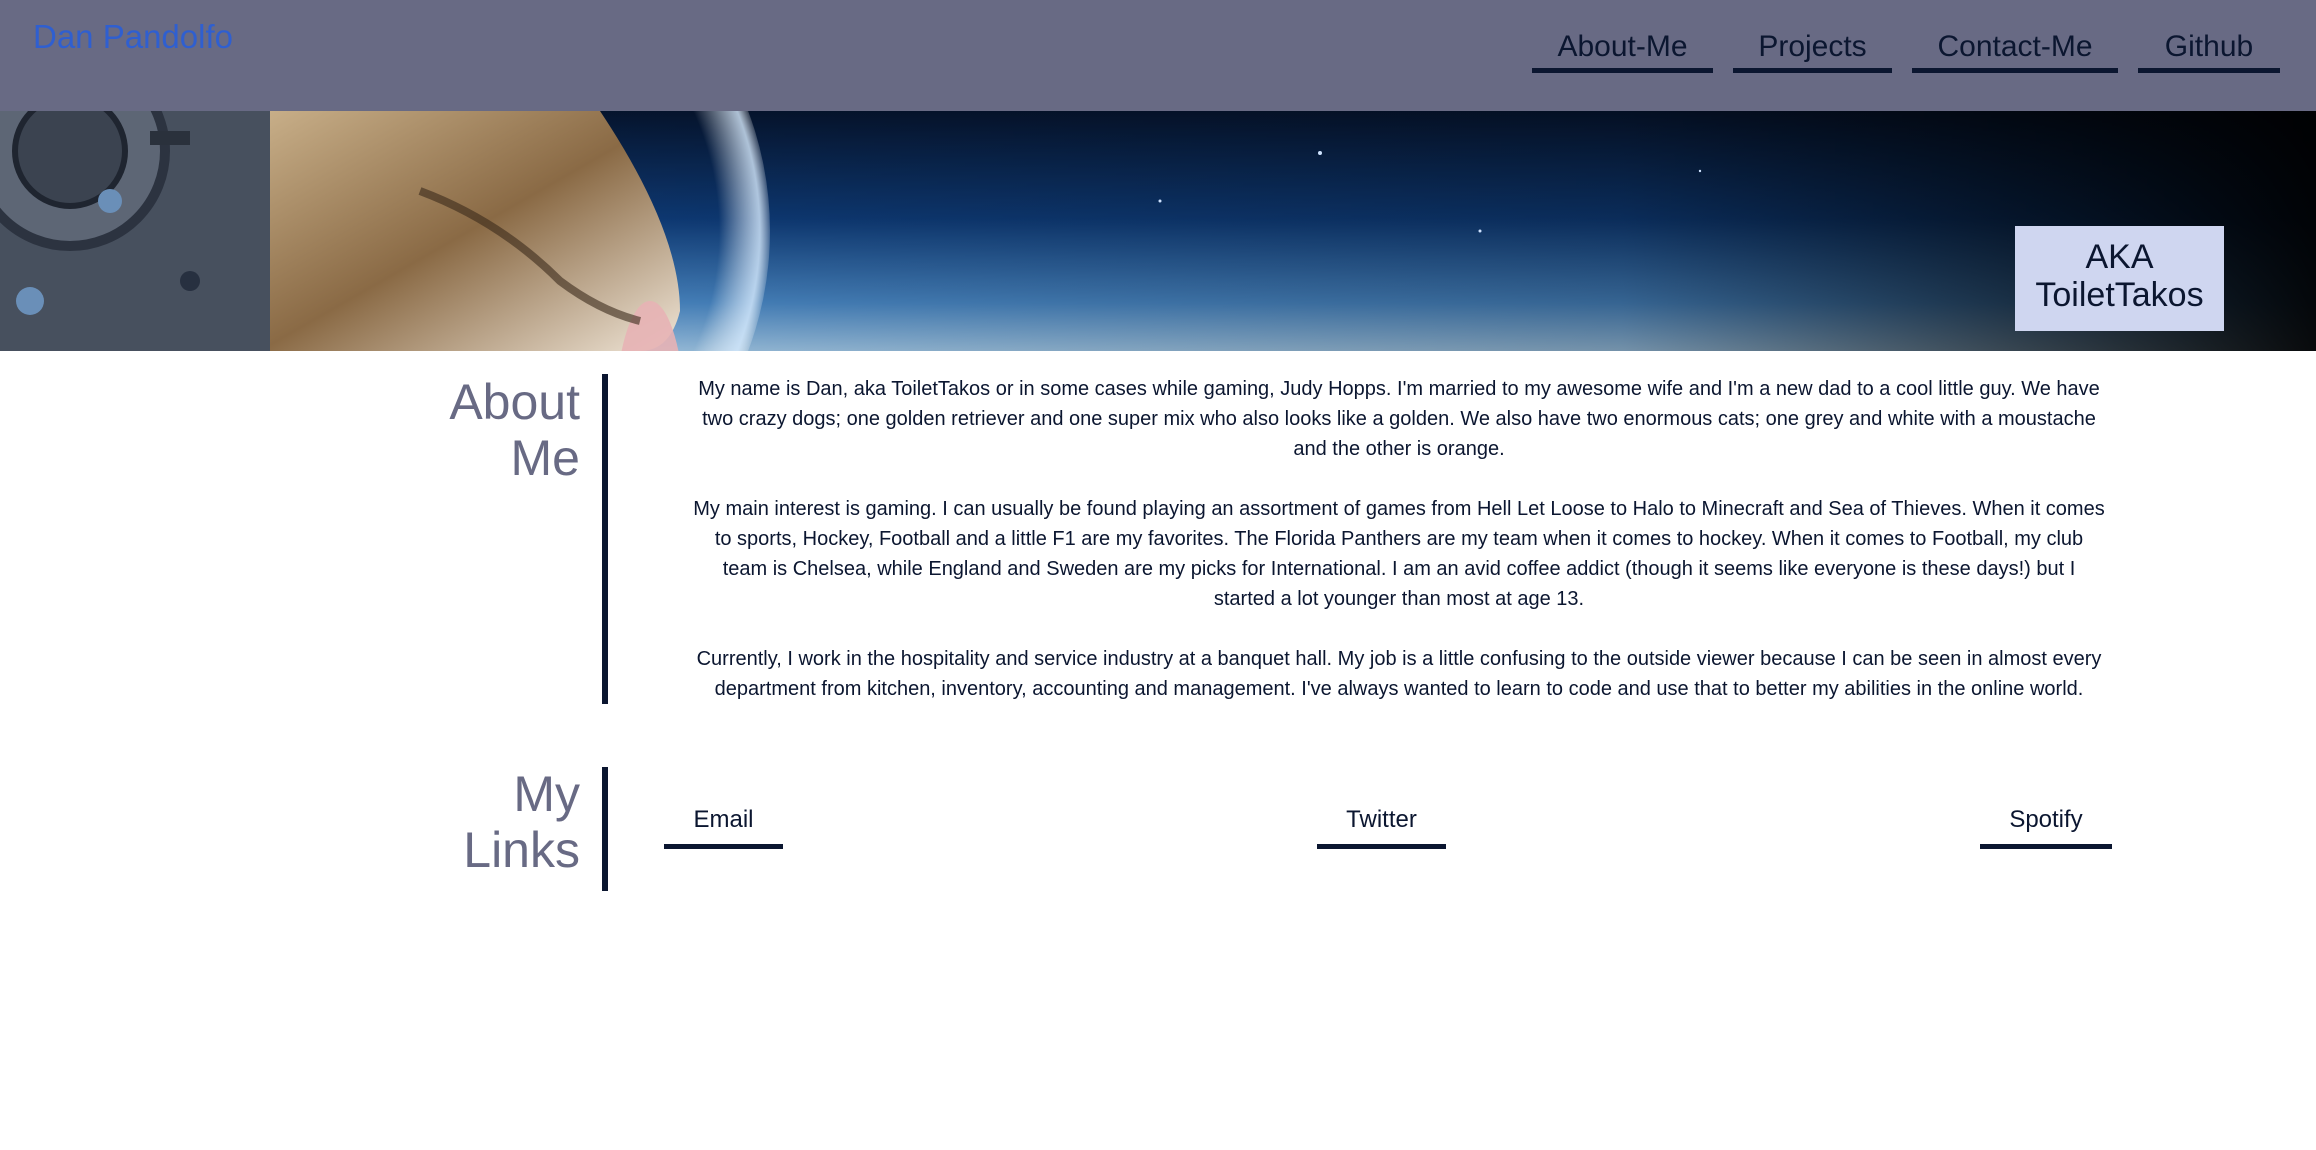  Describe the element at coordinates (2015, 50) in the screenshot. I see `nav-contact-me: Contact-Me` at that location.